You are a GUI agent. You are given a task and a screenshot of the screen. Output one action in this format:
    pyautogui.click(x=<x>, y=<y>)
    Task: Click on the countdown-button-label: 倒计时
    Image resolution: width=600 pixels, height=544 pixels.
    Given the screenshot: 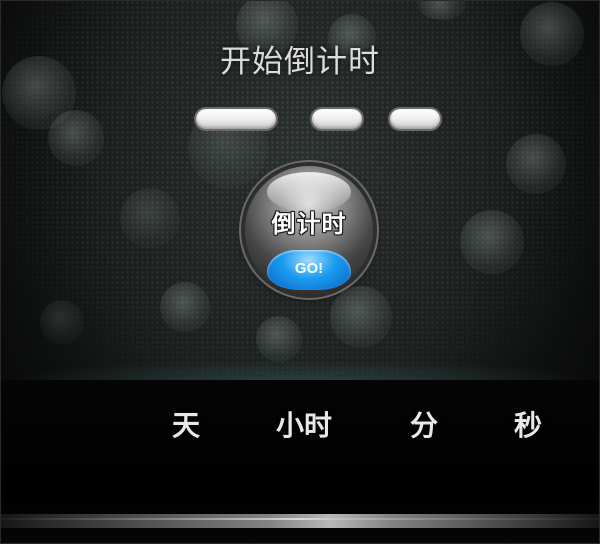 What is the action you would take?
    pyautogui.click(x=309, y=224)
    